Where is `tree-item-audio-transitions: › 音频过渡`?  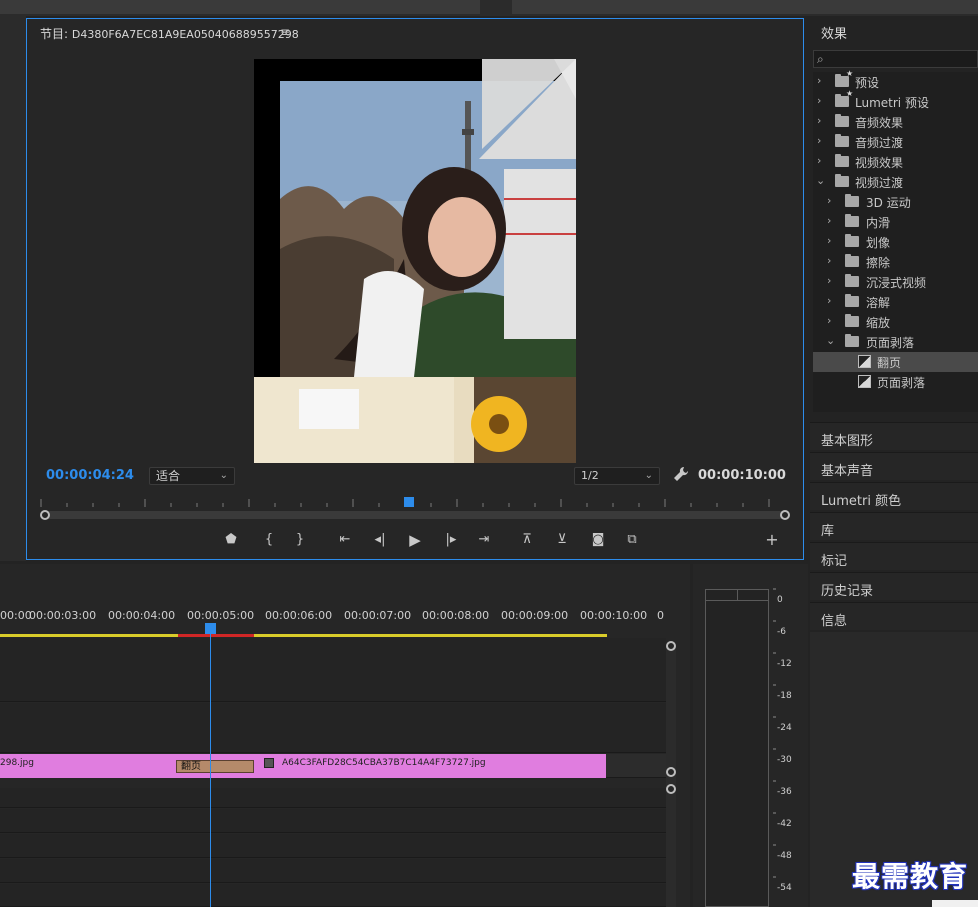
tree-item-audio-transitions: › 音频过渡 is located at coordinates (895, 142).